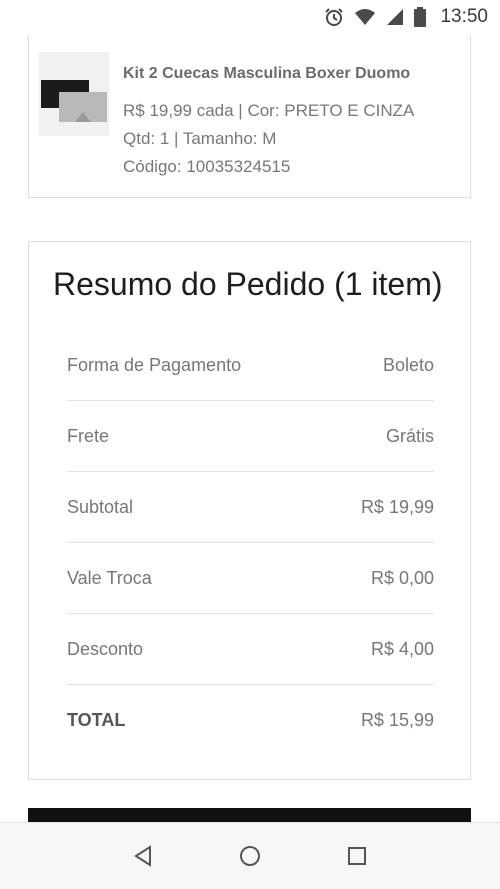  Describe the element at coordinates (408, 364) in the screenshot. I see `row-value: Boleto` at that location.